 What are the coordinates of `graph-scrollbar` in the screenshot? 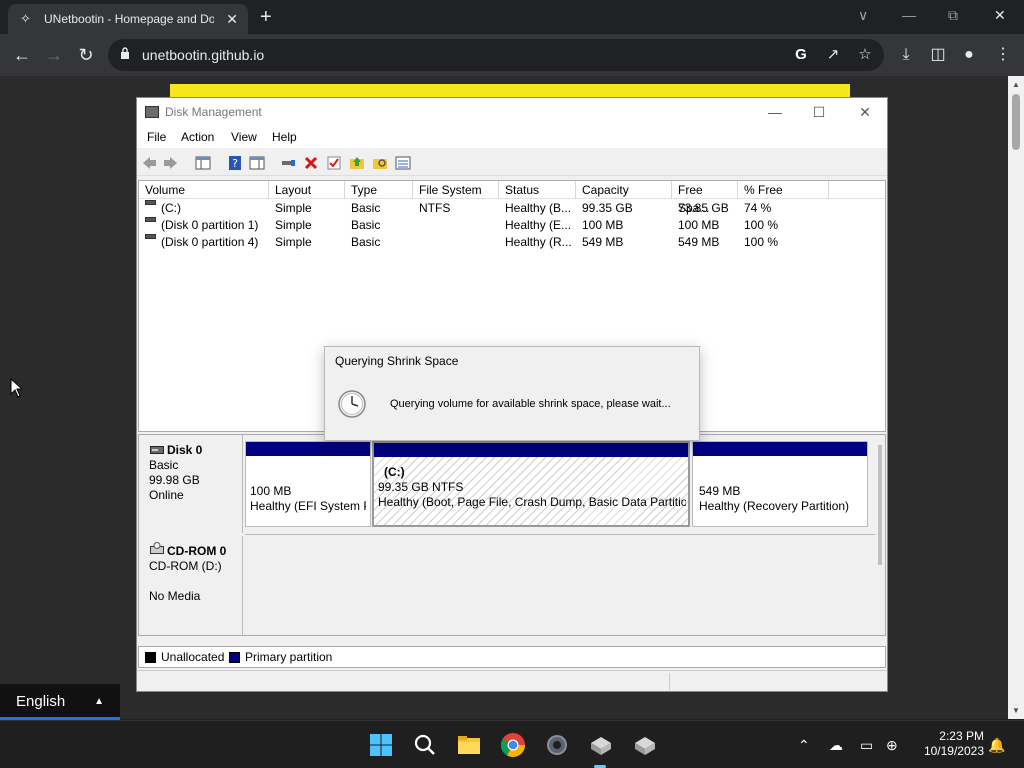 It's located at (881, 535).